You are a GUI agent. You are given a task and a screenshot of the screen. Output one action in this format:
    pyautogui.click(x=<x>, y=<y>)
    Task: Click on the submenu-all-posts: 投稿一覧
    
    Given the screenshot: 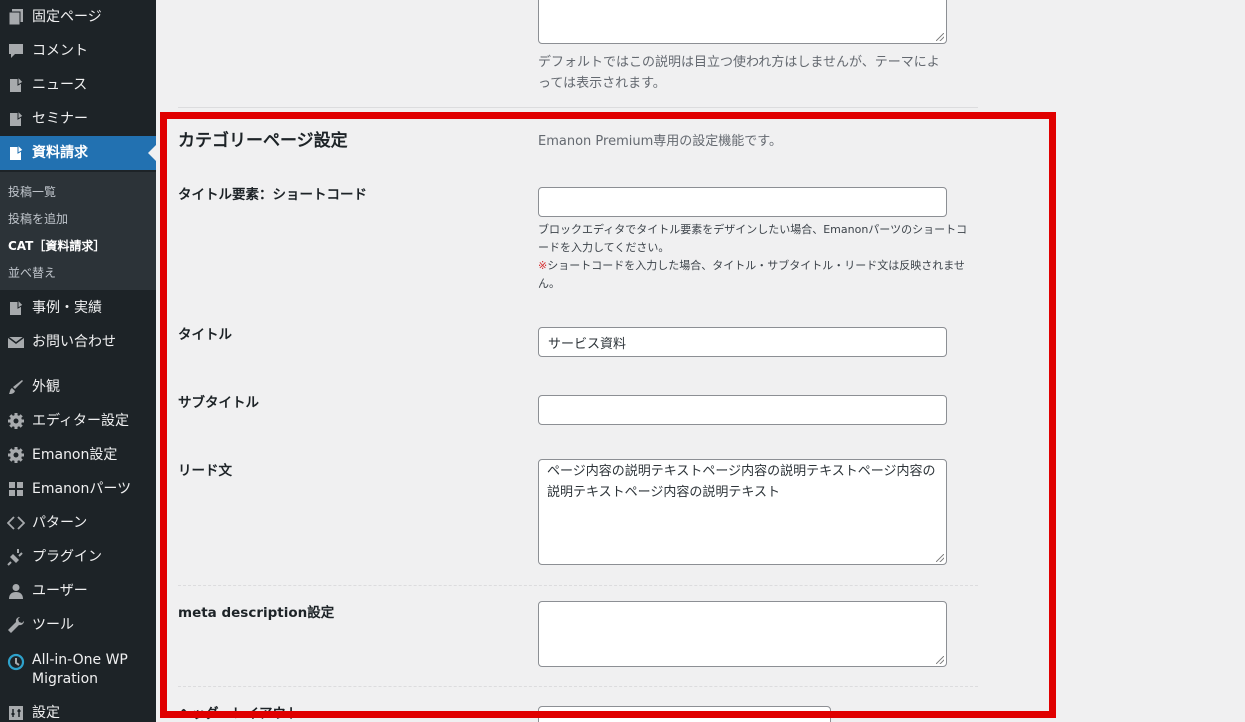 What is the action you would take?
    pyautogui.click(x=78, y=191)
    